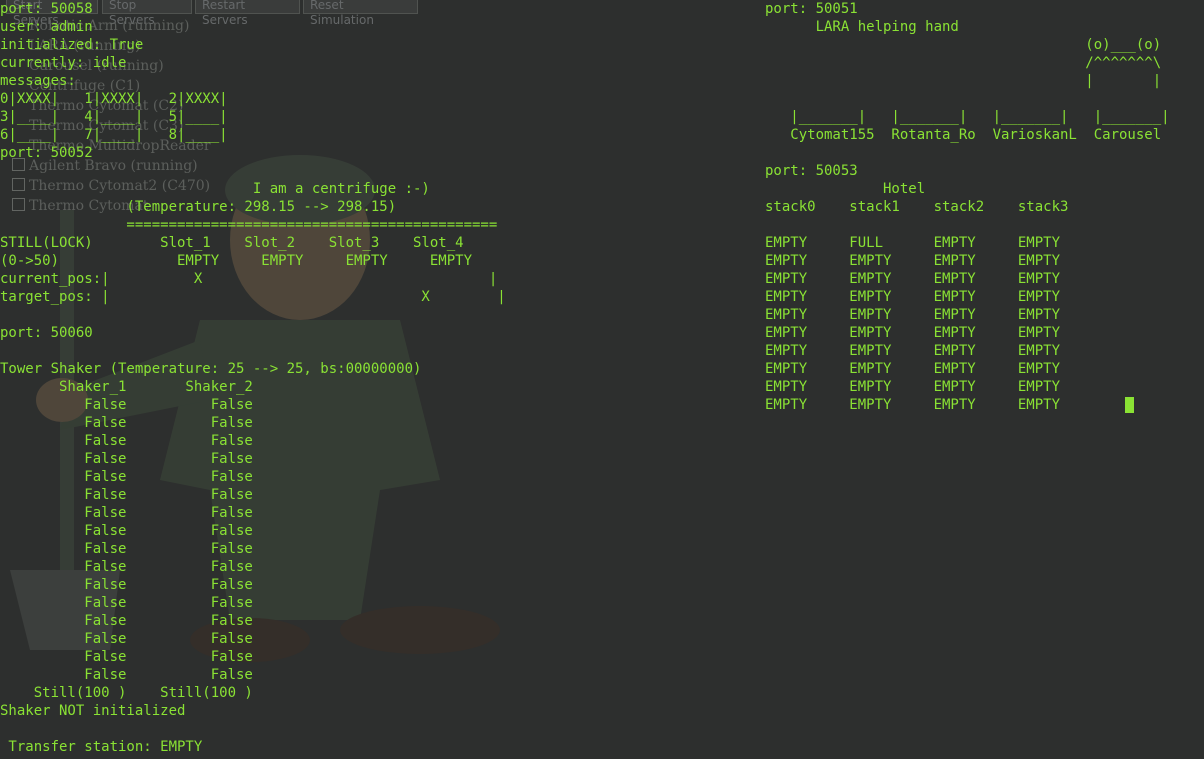 This screenshot has height=759, width=1204. Describe the element at coordinates (811, 9) in the screenshot. I see `right-terminal-line: port: 50051` at that location.